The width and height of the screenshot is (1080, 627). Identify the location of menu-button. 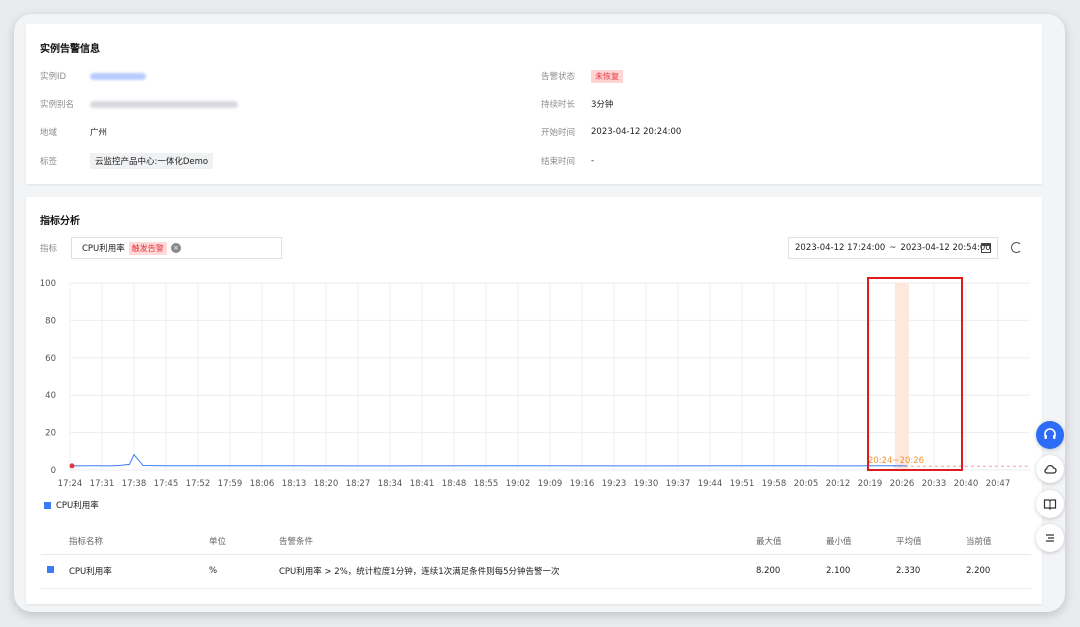
(1050, 538).